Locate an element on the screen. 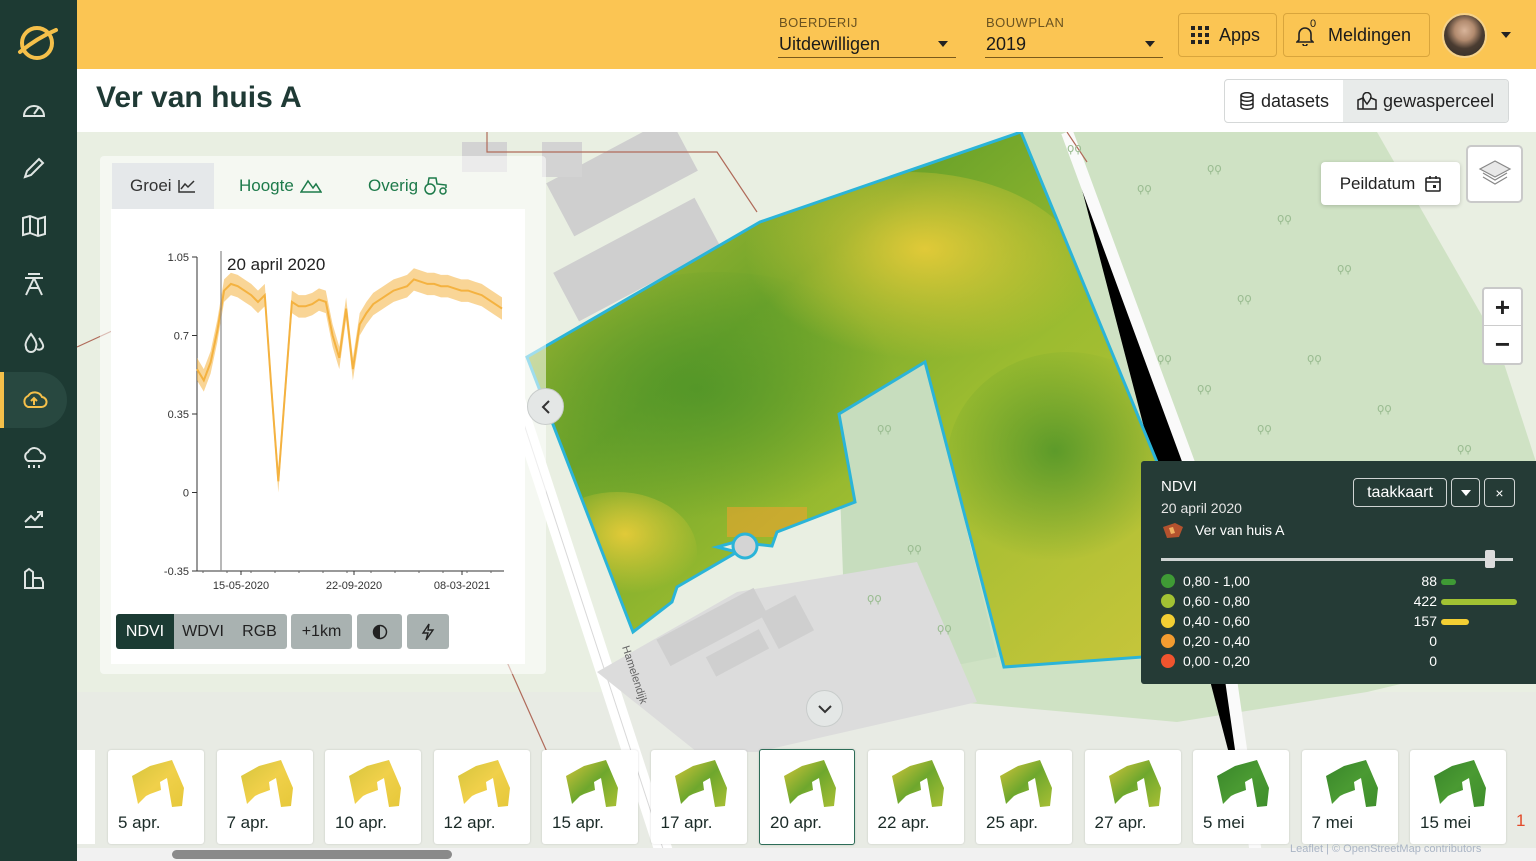 The image size is (1536, 861). timeline-thumb: 10 apr. is located at coordinates (373, 797).